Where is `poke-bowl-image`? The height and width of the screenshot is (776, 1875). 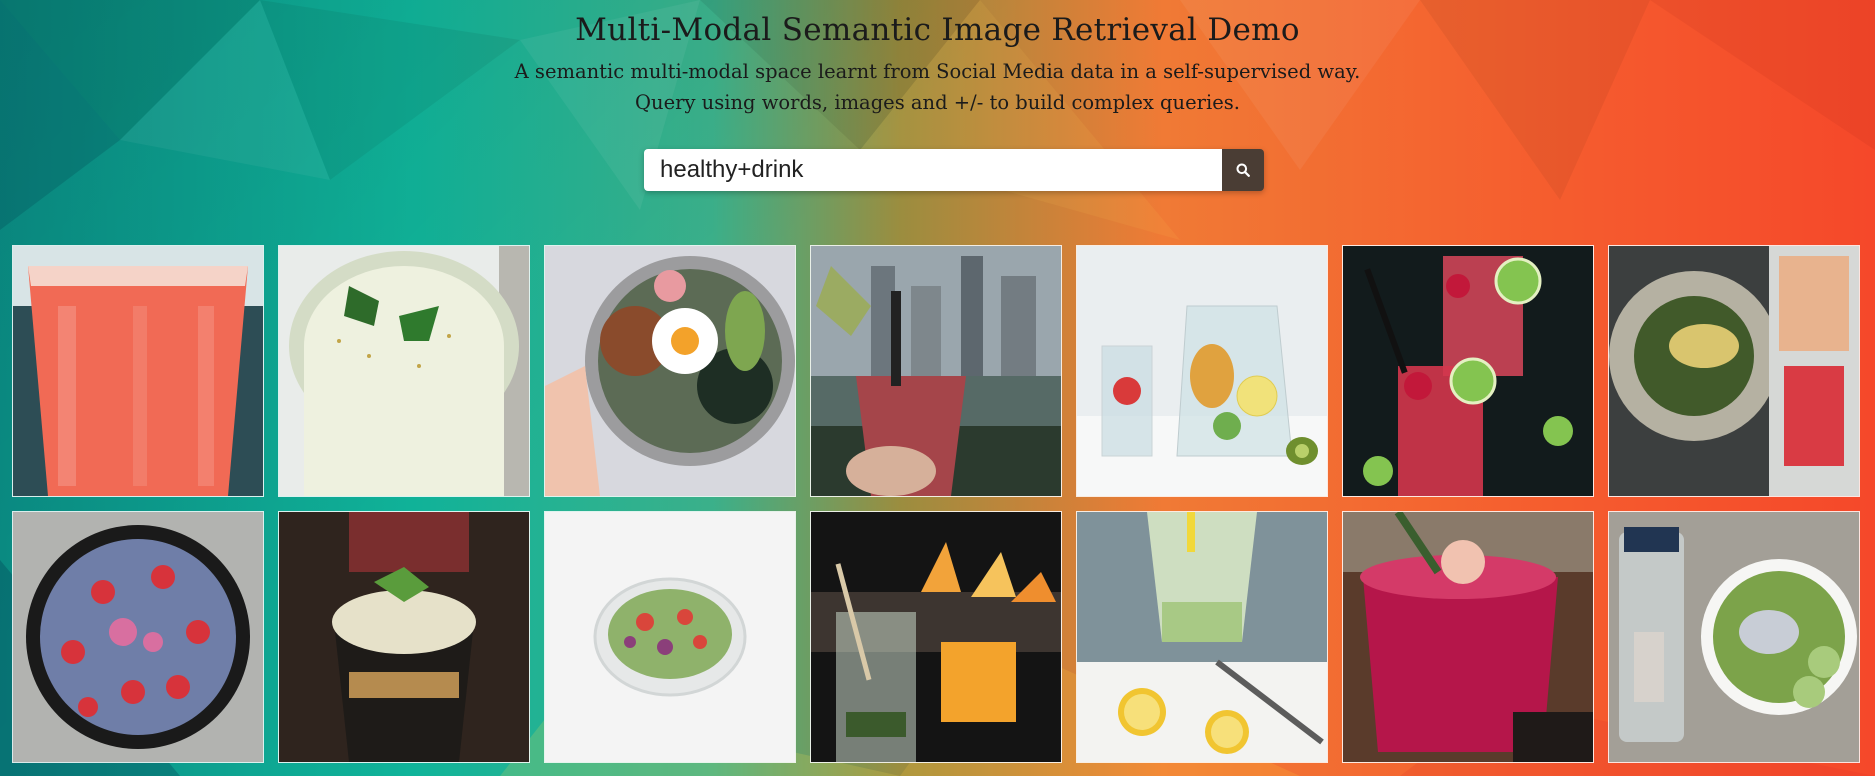
poke-bowl-image is located at coordinates (1734, 637).